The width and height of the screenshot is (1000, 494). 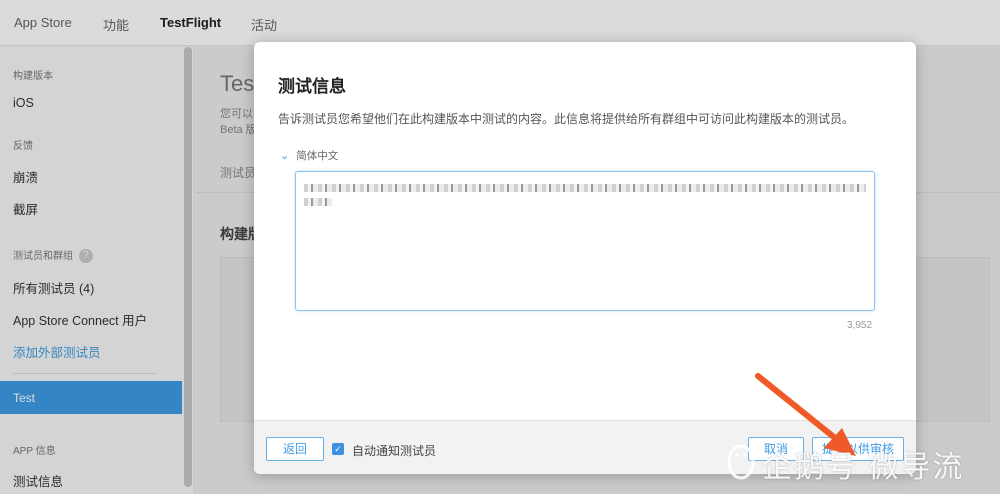 I want to click on auto-notify-checkbox: ✓, so click(x=338, y=449).